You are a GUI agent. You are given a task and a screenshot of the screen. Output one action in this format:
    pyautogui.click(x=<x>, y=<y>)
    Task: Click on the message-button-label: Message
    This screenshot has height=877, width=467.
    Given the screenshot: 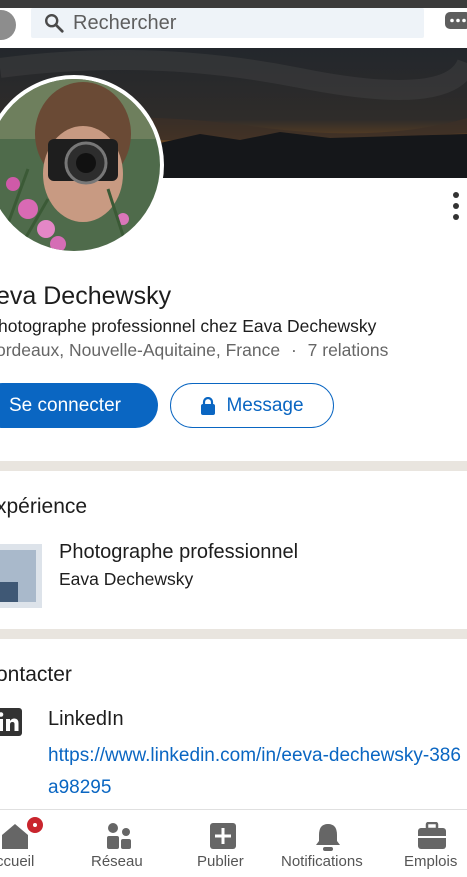 What is the action you would take?
    pyautogui.click(x=265, y=405)
    